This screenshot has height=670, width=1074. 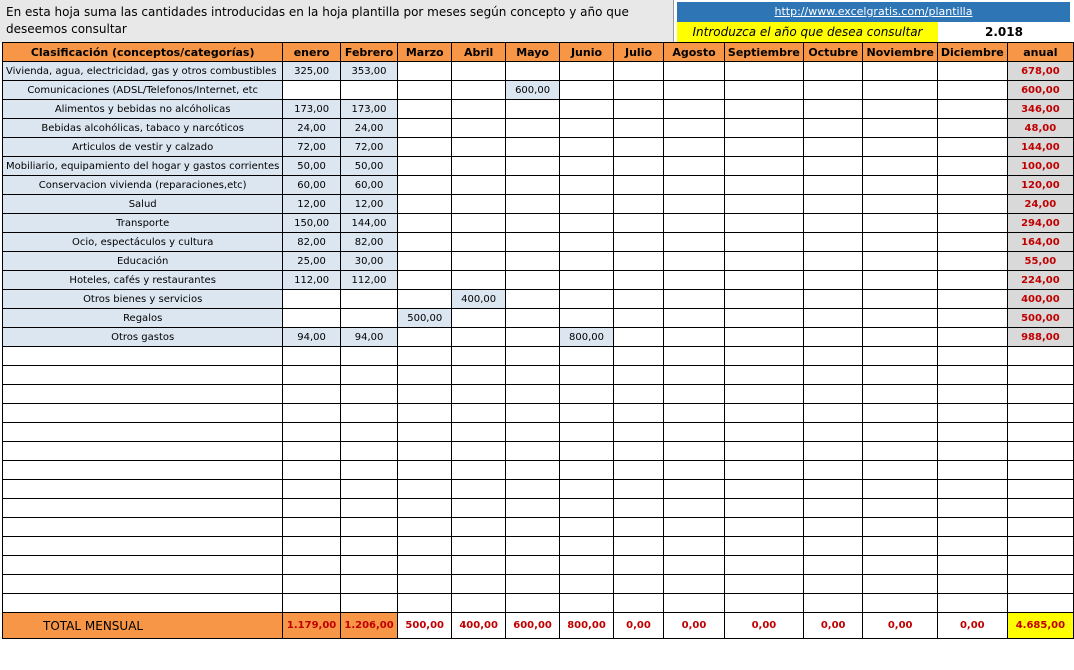 I want to click on annual-total-cell: 600,00, so click(x=1040, y=90).